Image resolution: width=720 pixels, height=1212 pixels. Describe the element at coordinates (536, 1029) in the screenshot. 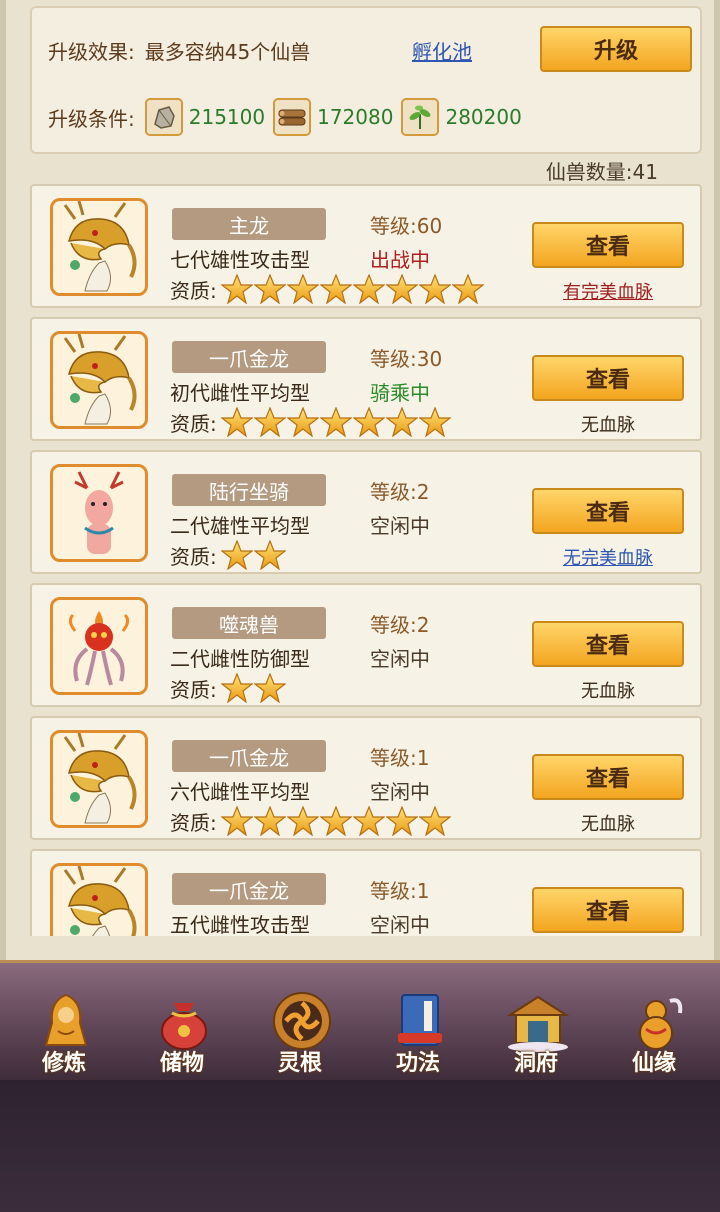

I see `nav-item-4: 洞府` at that location.